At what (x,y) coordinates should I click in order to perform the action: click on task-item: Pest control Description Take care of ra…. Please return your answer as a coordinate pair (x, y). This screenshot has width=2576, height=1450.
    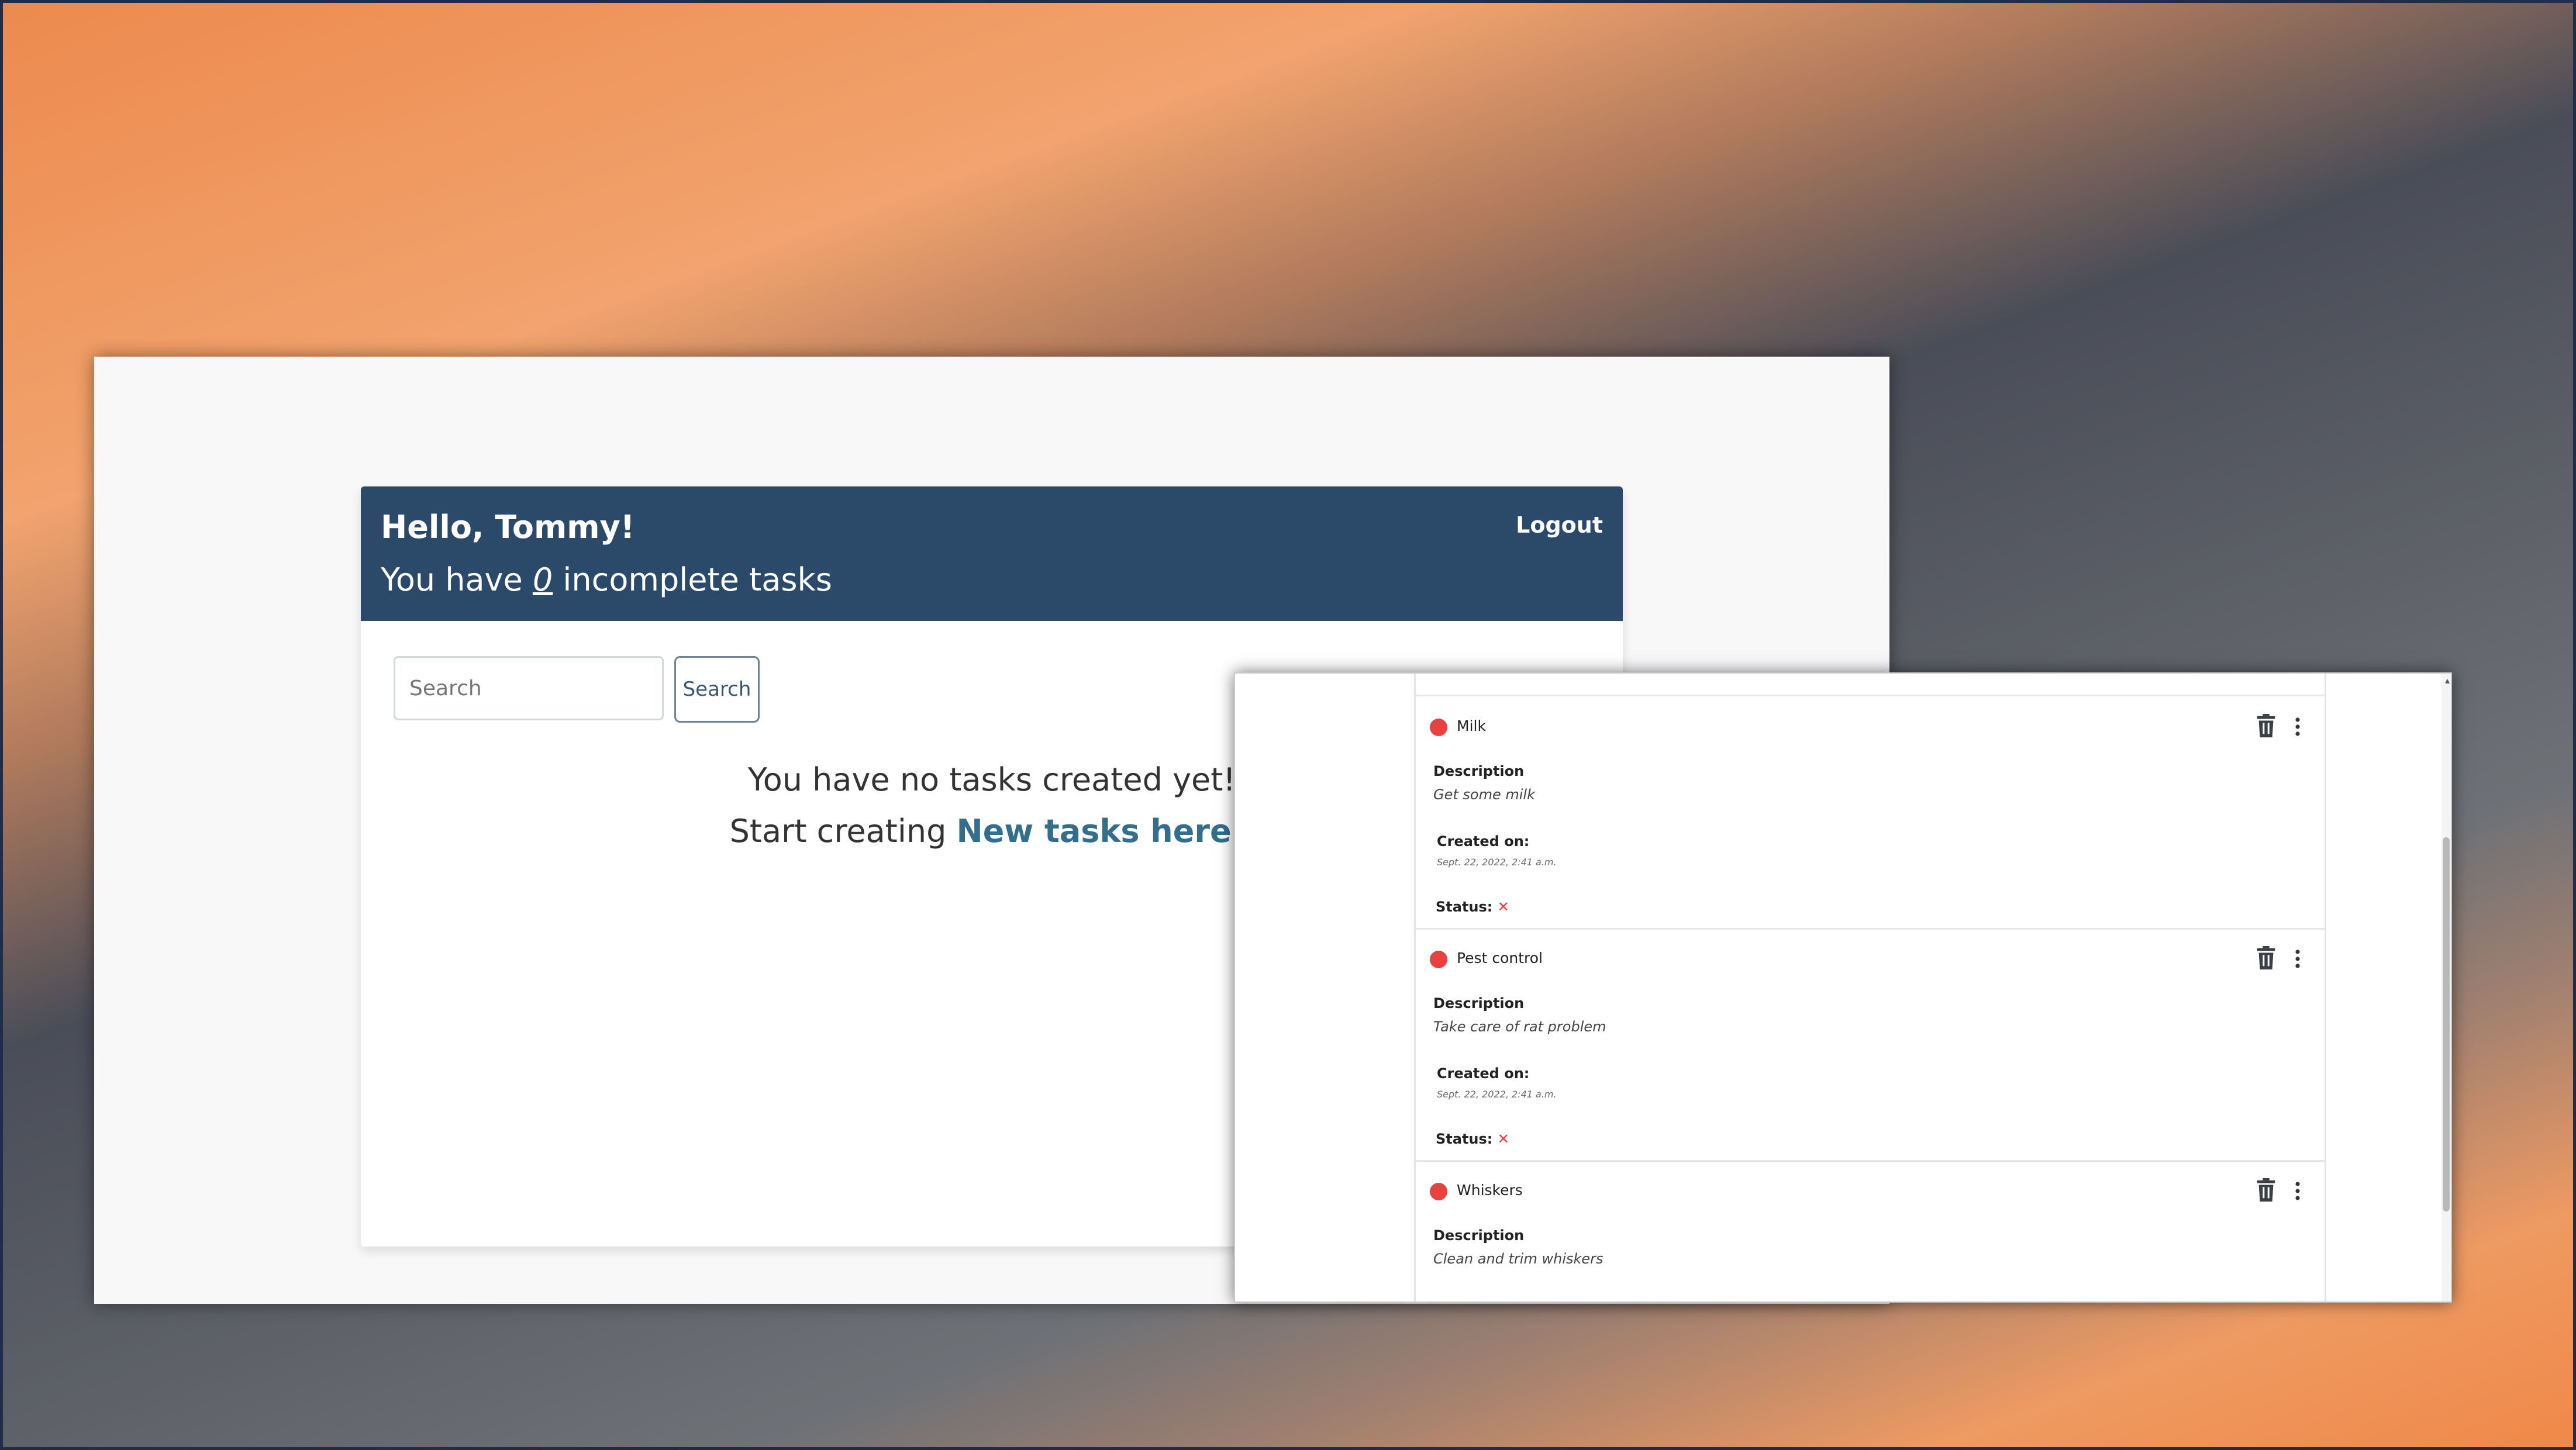
    Looking at the image, I should click on (1871, 1045).